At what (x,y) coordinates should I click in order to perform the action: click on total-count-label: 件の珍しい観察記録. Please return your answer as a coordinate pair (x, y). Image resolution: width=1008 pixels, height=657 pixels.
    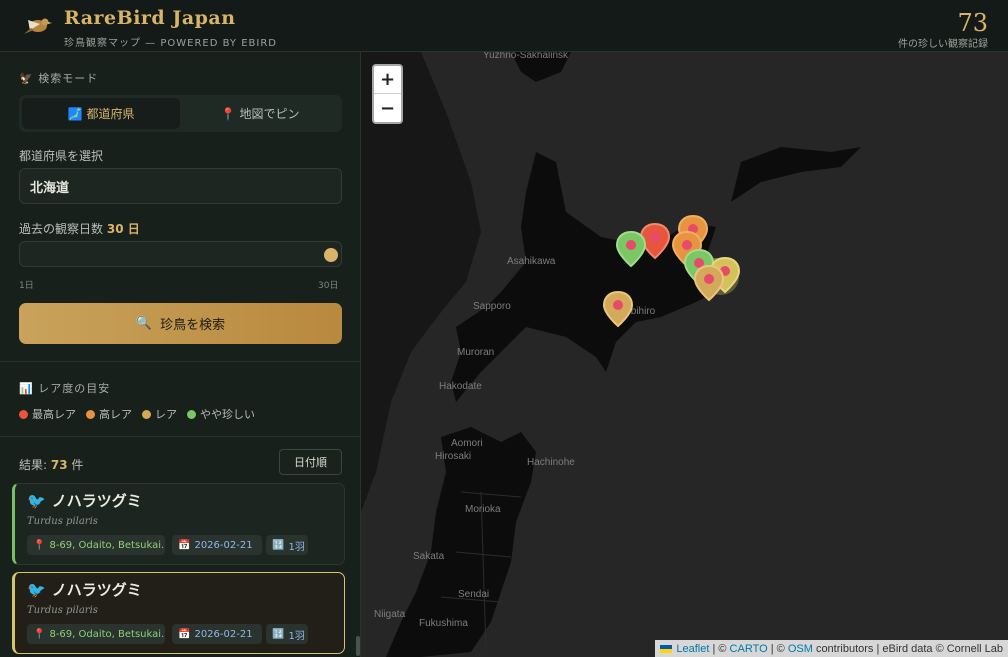
    Looking at the image, I should click on (943, 44).